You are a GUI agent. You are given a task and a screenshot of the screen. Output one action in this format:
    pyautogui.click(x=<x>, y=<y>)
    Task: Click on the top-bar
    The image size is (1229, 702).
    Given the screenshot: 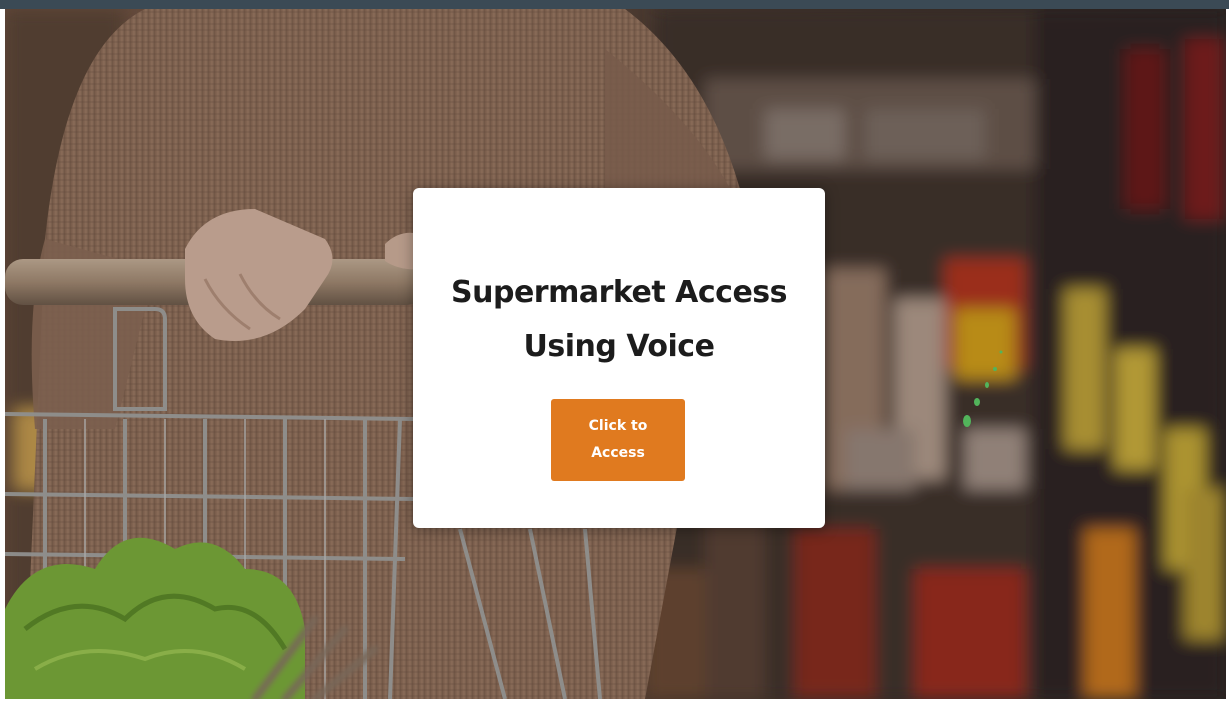 What is the action you would take?
    pyautogui.click(x=614, y=4)
    